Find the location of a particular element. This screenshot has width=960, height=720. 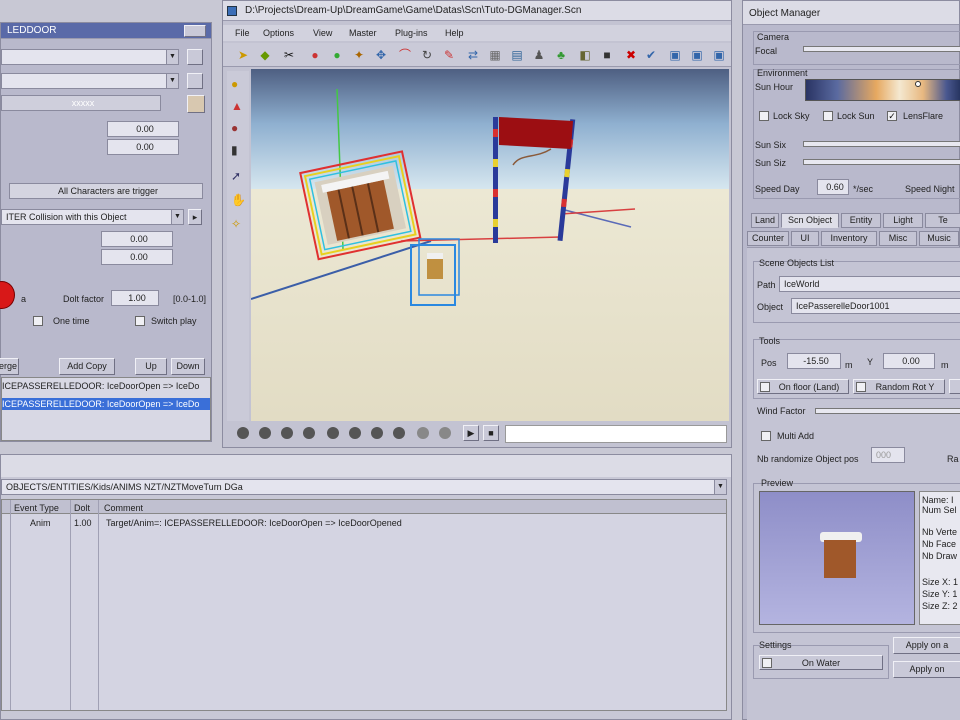

paint-icon: ✎ is located at coordinates (449, 55).